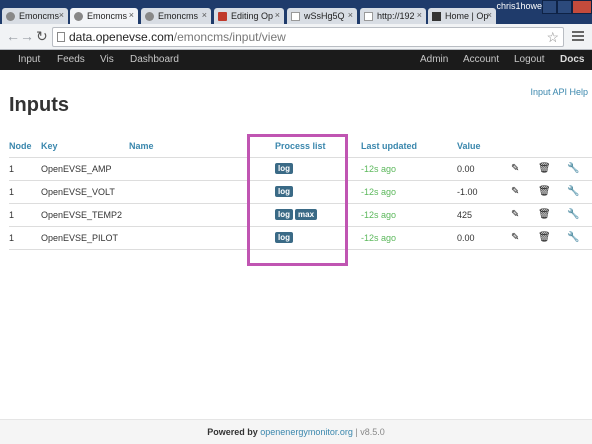 This screenshot has width=592, height=444. I want to click on cell-value: -1.00, so click(484, 192).